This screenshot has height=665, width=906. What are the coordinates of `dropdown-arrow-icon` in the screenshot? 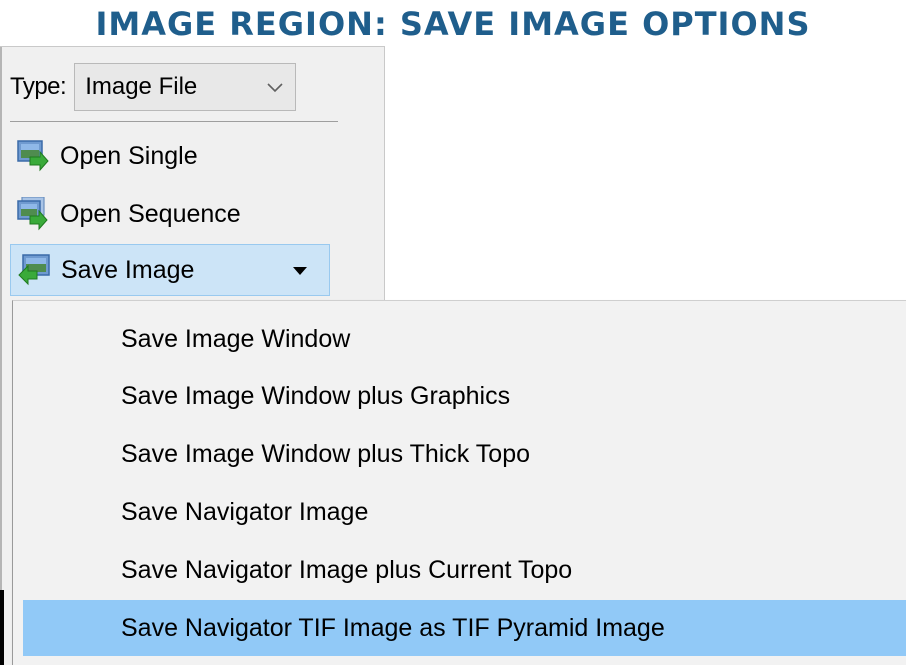 It's located at (300, 271).